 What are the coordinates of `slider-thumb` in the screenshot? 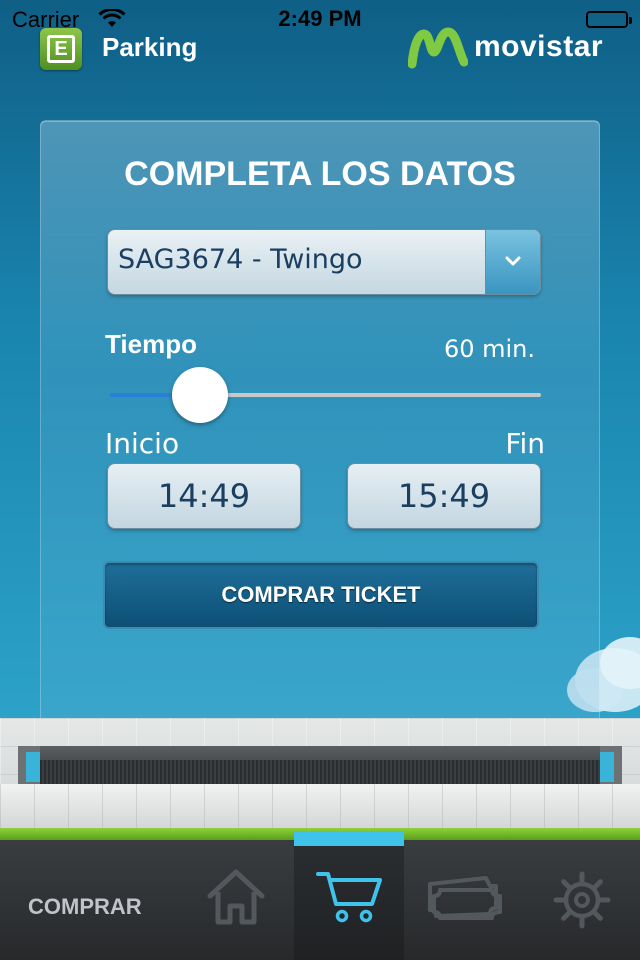 It's located at (199, 395).